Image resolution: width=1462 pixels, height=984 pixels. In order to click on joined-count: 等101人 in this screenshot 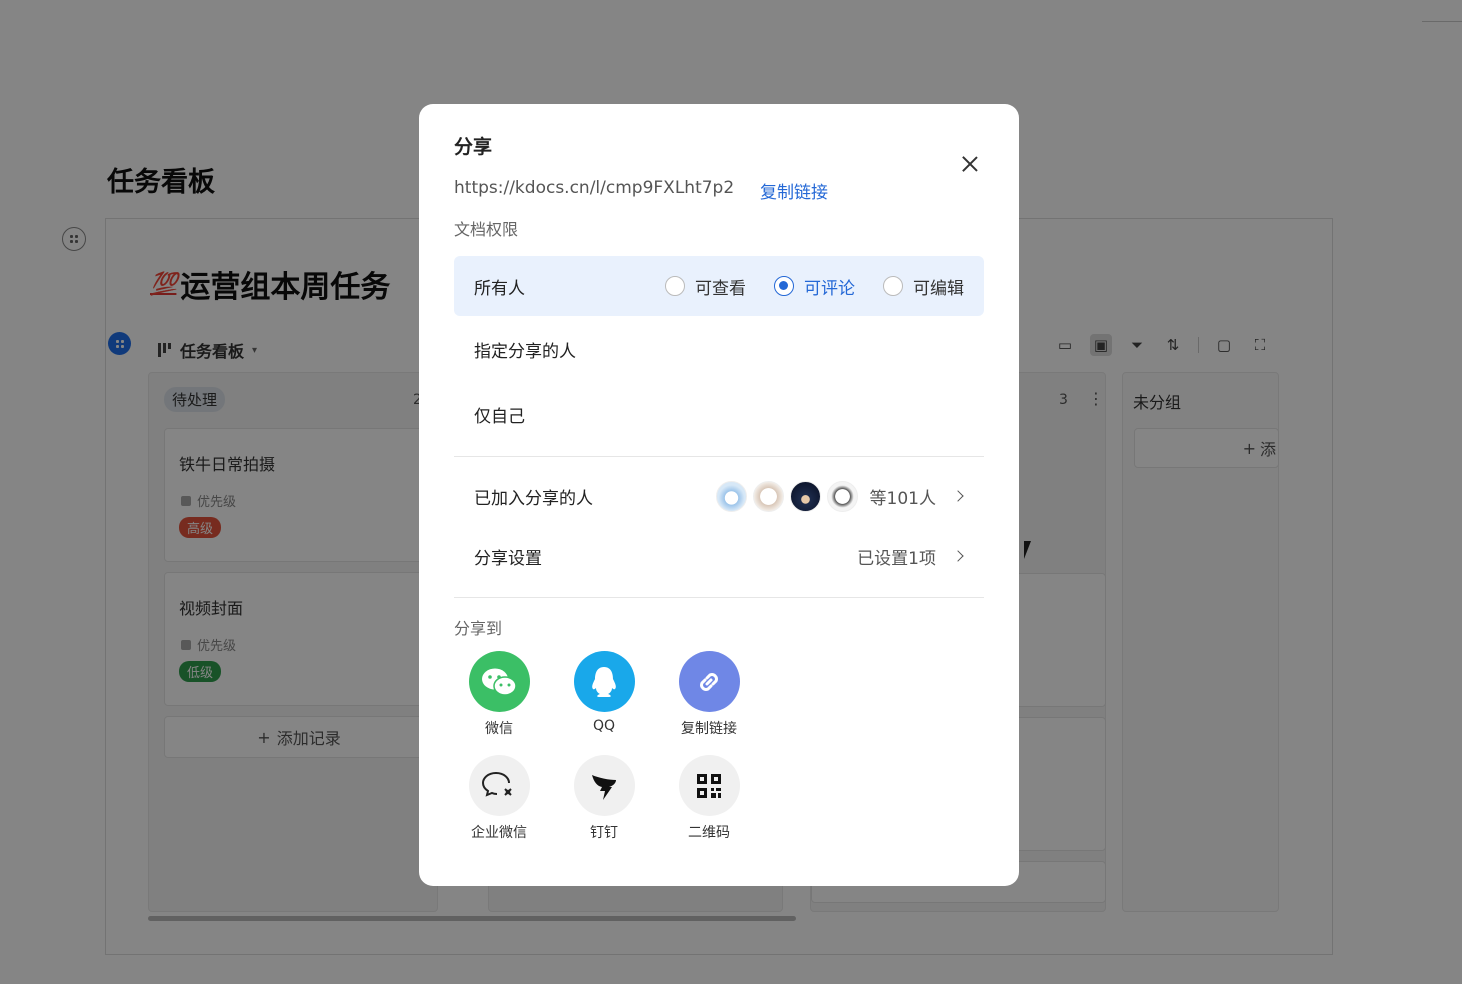, I will do `click(902, 498)`.